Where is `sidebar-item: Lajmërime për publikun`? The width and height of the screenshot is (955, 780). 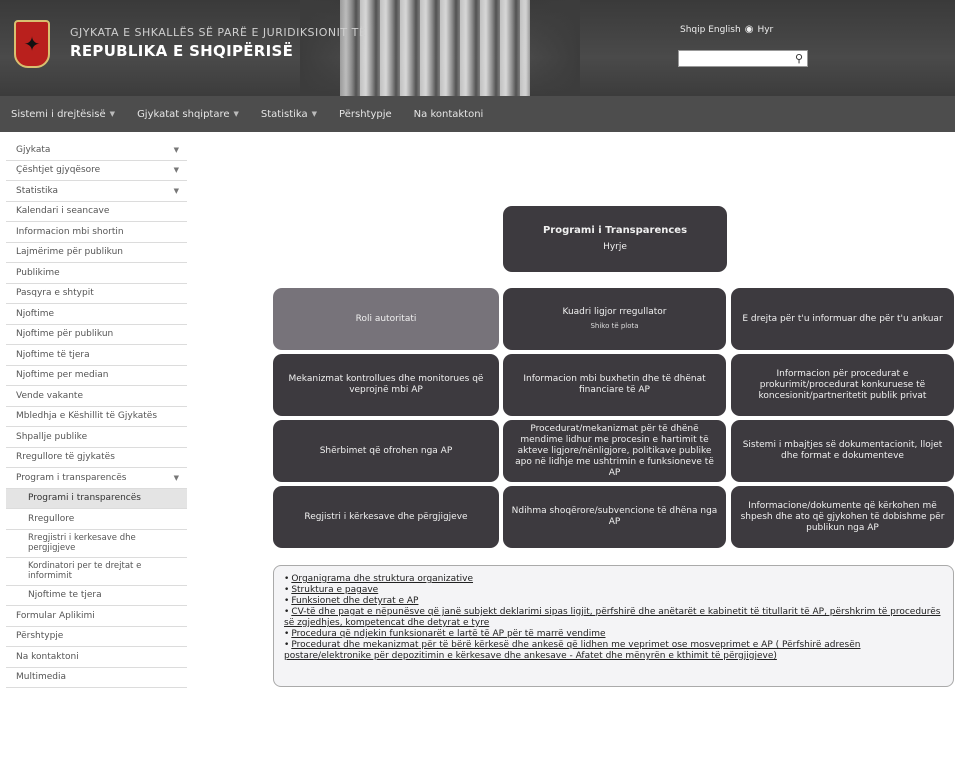
sidebar-item: Lajmërime për publikun is located at coordinates (96, 252).